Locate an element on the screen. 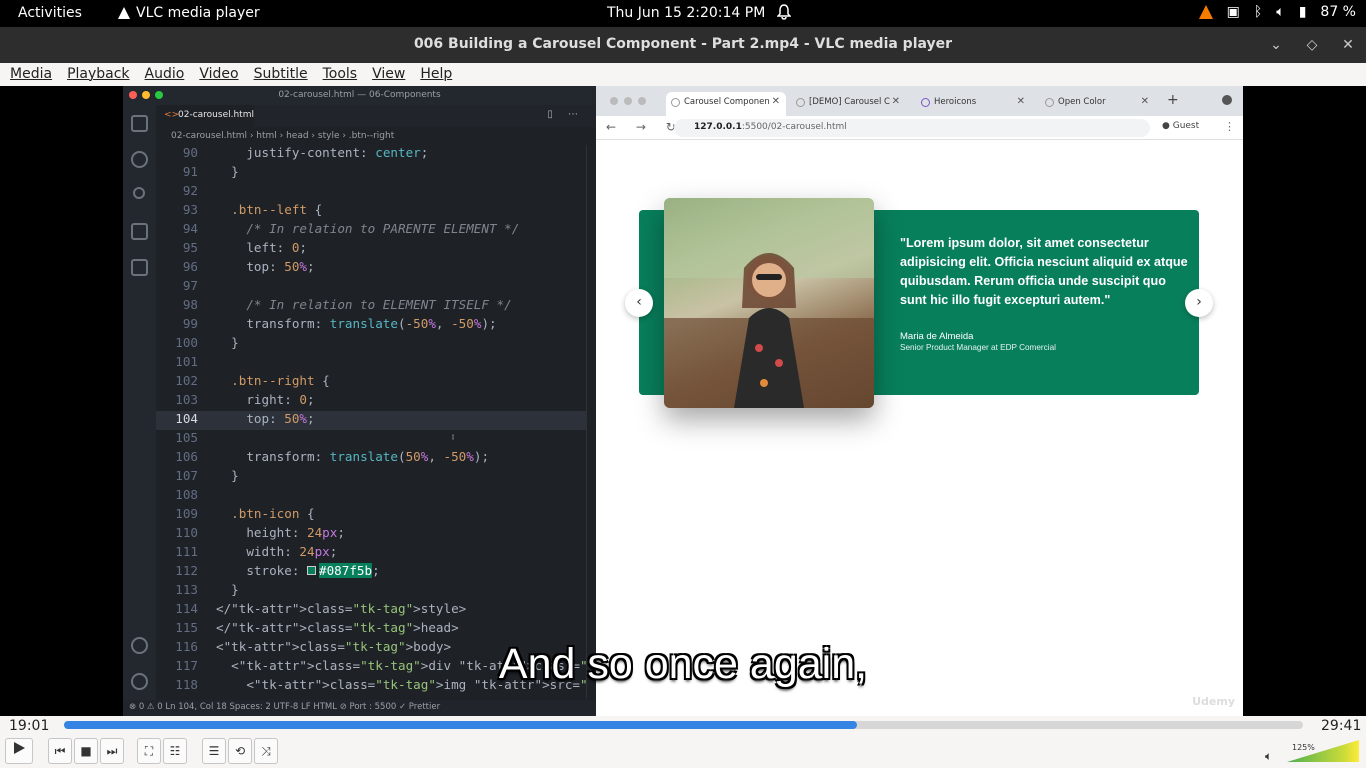  line-number: 113 is located at coordinates (186, 589).